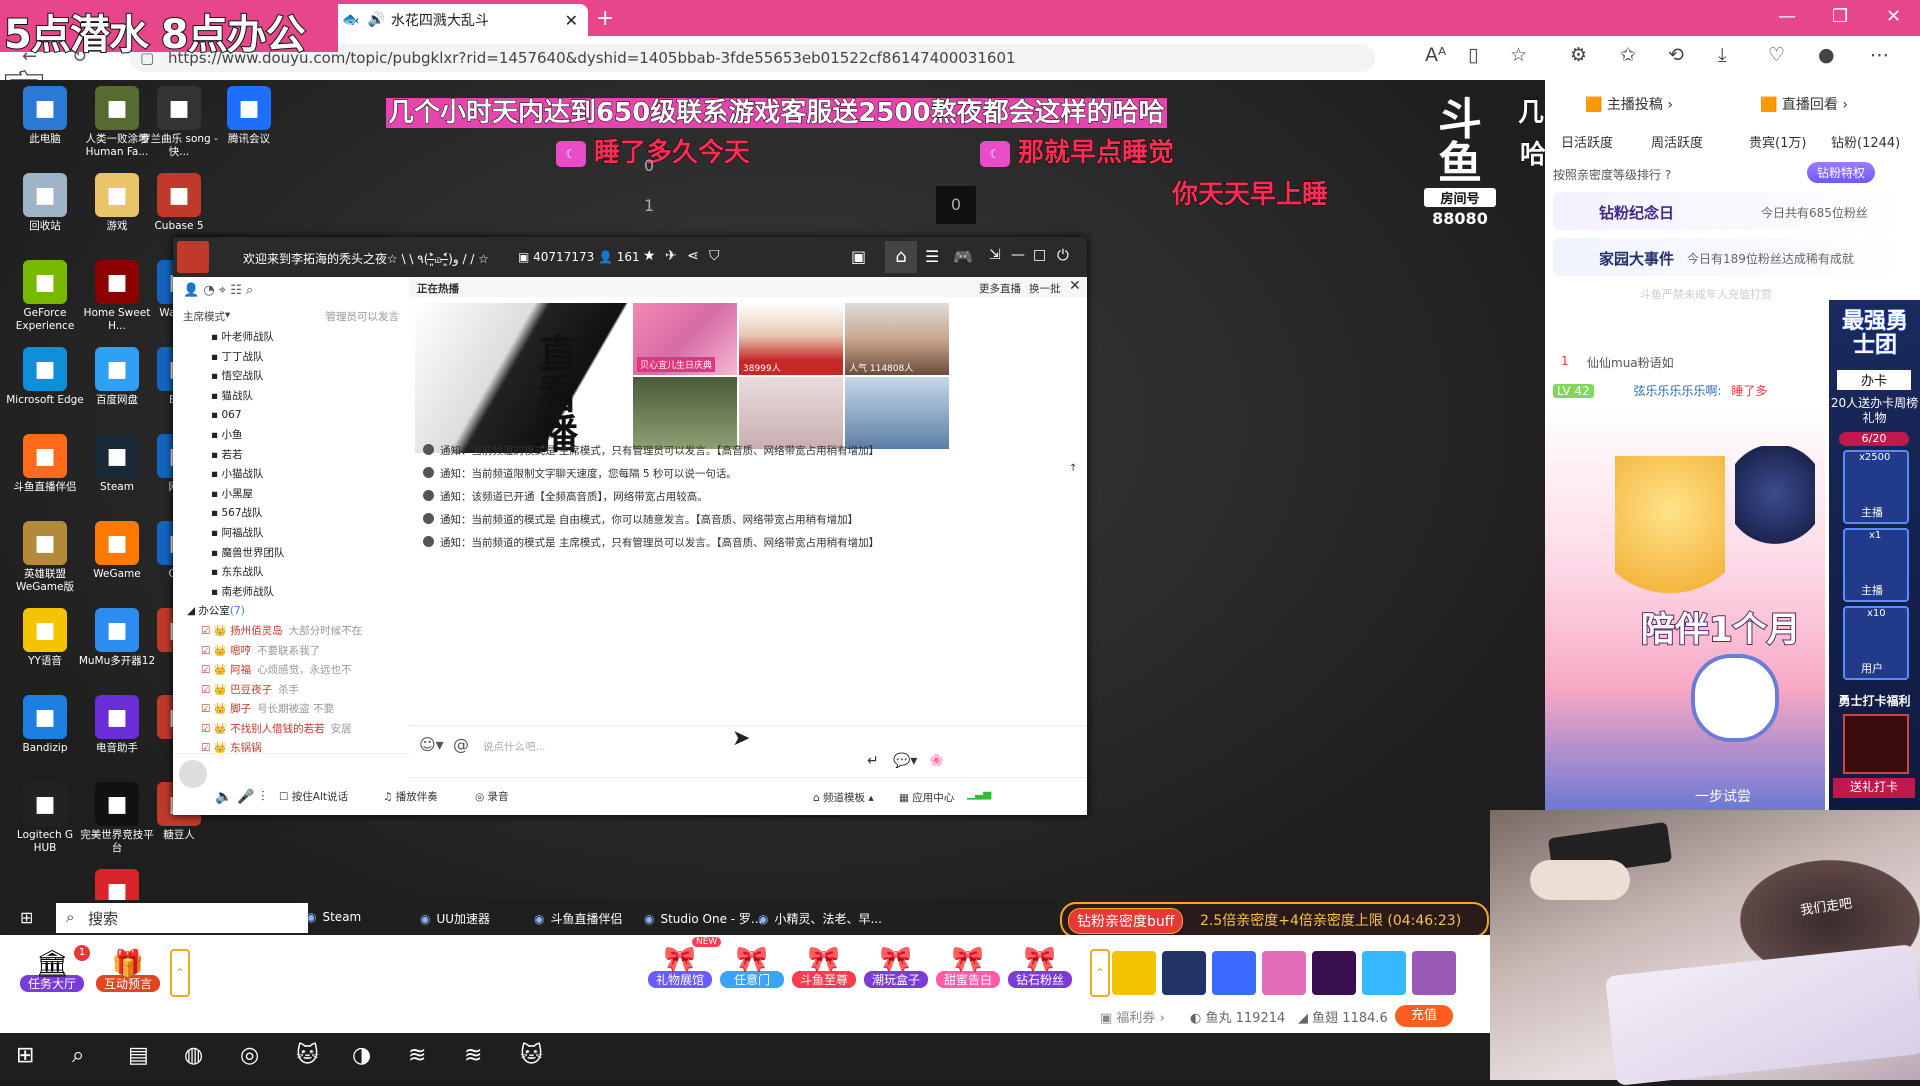  What do you see at coordinates (1473, 55) in the screenshot?
I see `reader-view-icon: ▯` at bounding box center [1473, 55].